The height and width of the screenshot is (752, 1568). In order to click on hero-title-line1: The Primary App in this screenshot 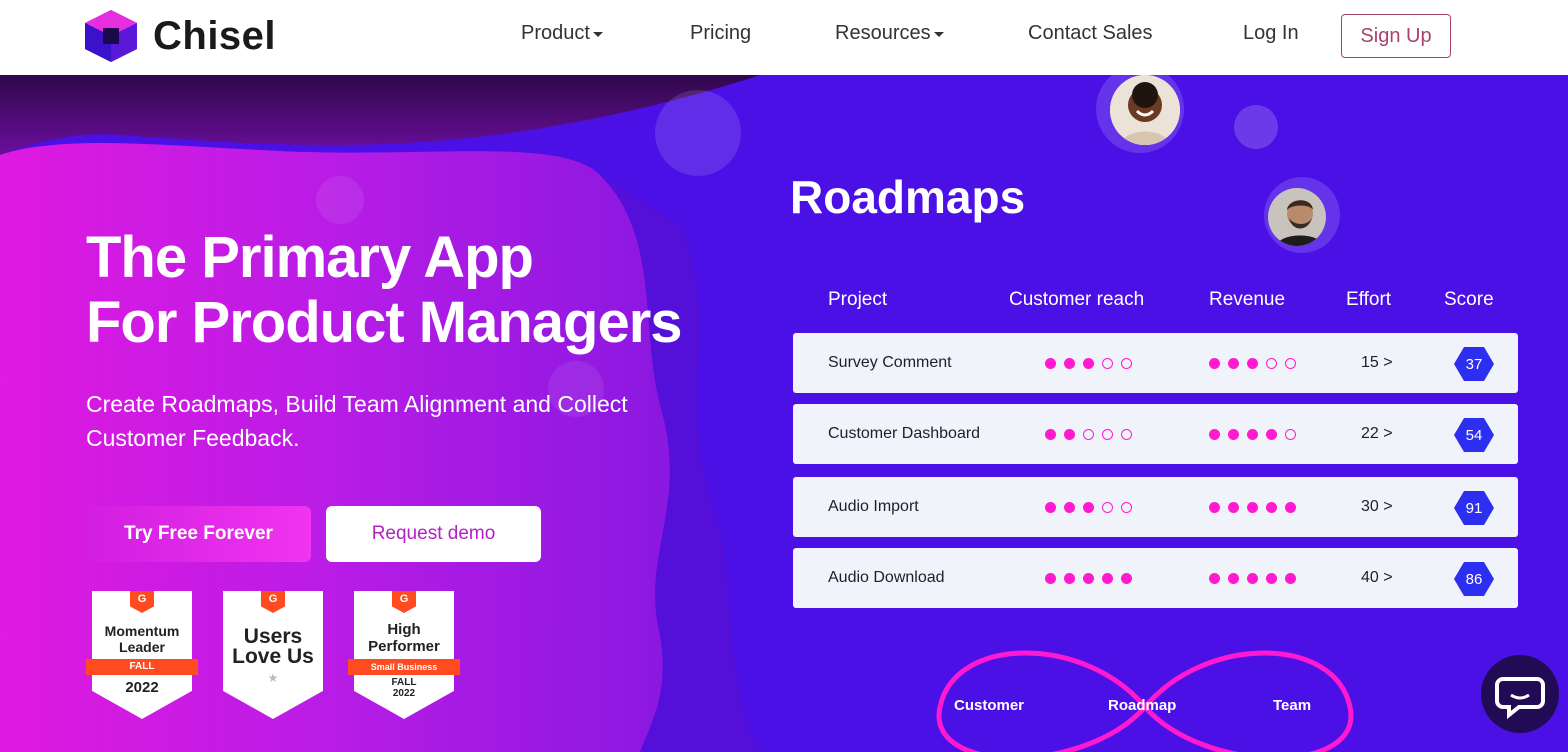, I will do `click(310, 257)`.